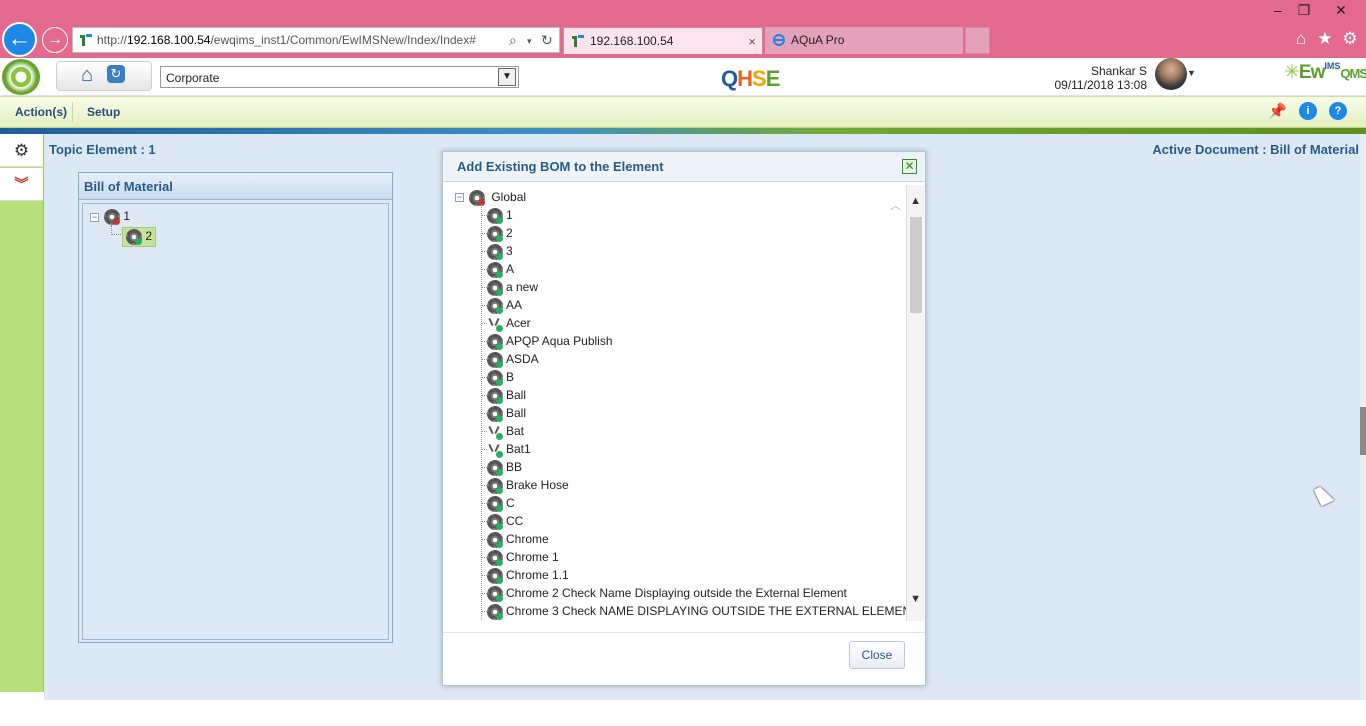 The width and height of the screenshot is (1366, 726). Describe the element at coordinates (139, 237) in the screenshot. I see `tree-node-selected: 2` at that location.